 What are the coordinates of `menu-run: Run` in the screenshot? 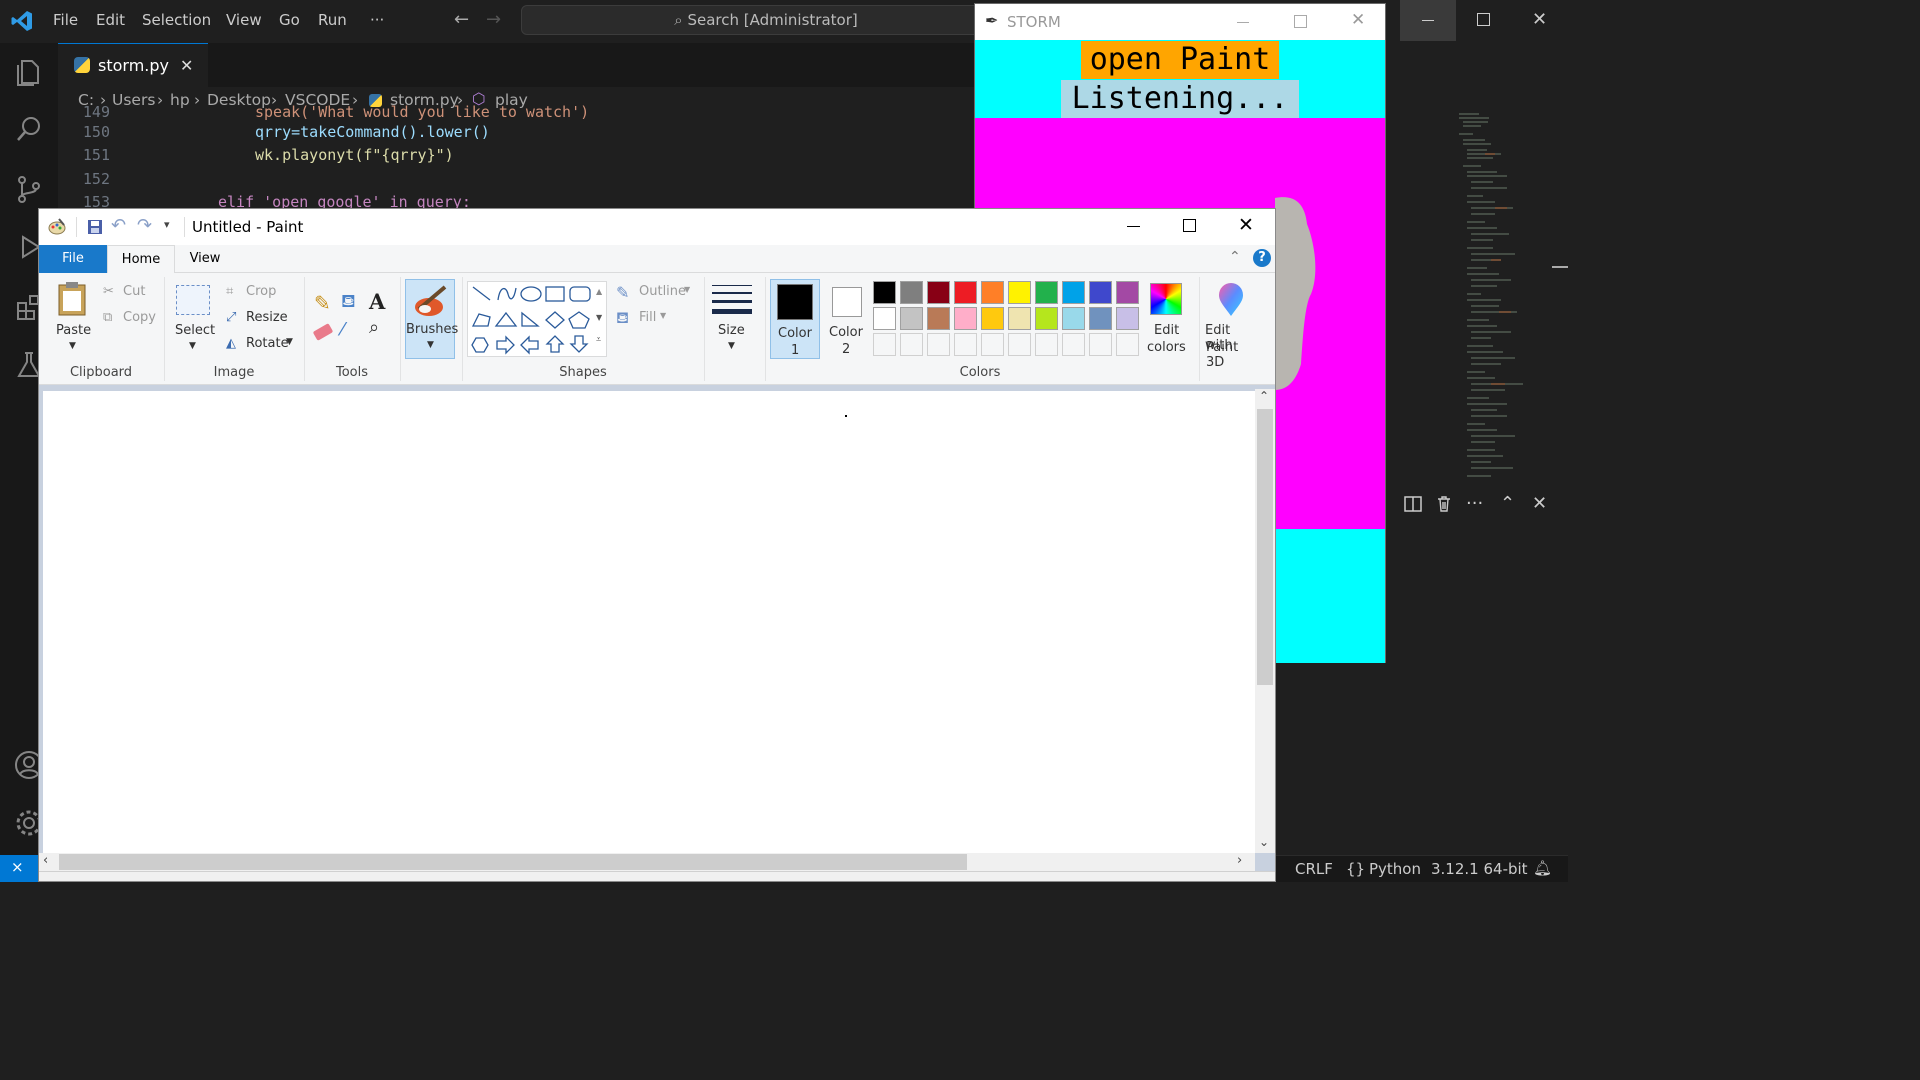 It's located at (332, 20).